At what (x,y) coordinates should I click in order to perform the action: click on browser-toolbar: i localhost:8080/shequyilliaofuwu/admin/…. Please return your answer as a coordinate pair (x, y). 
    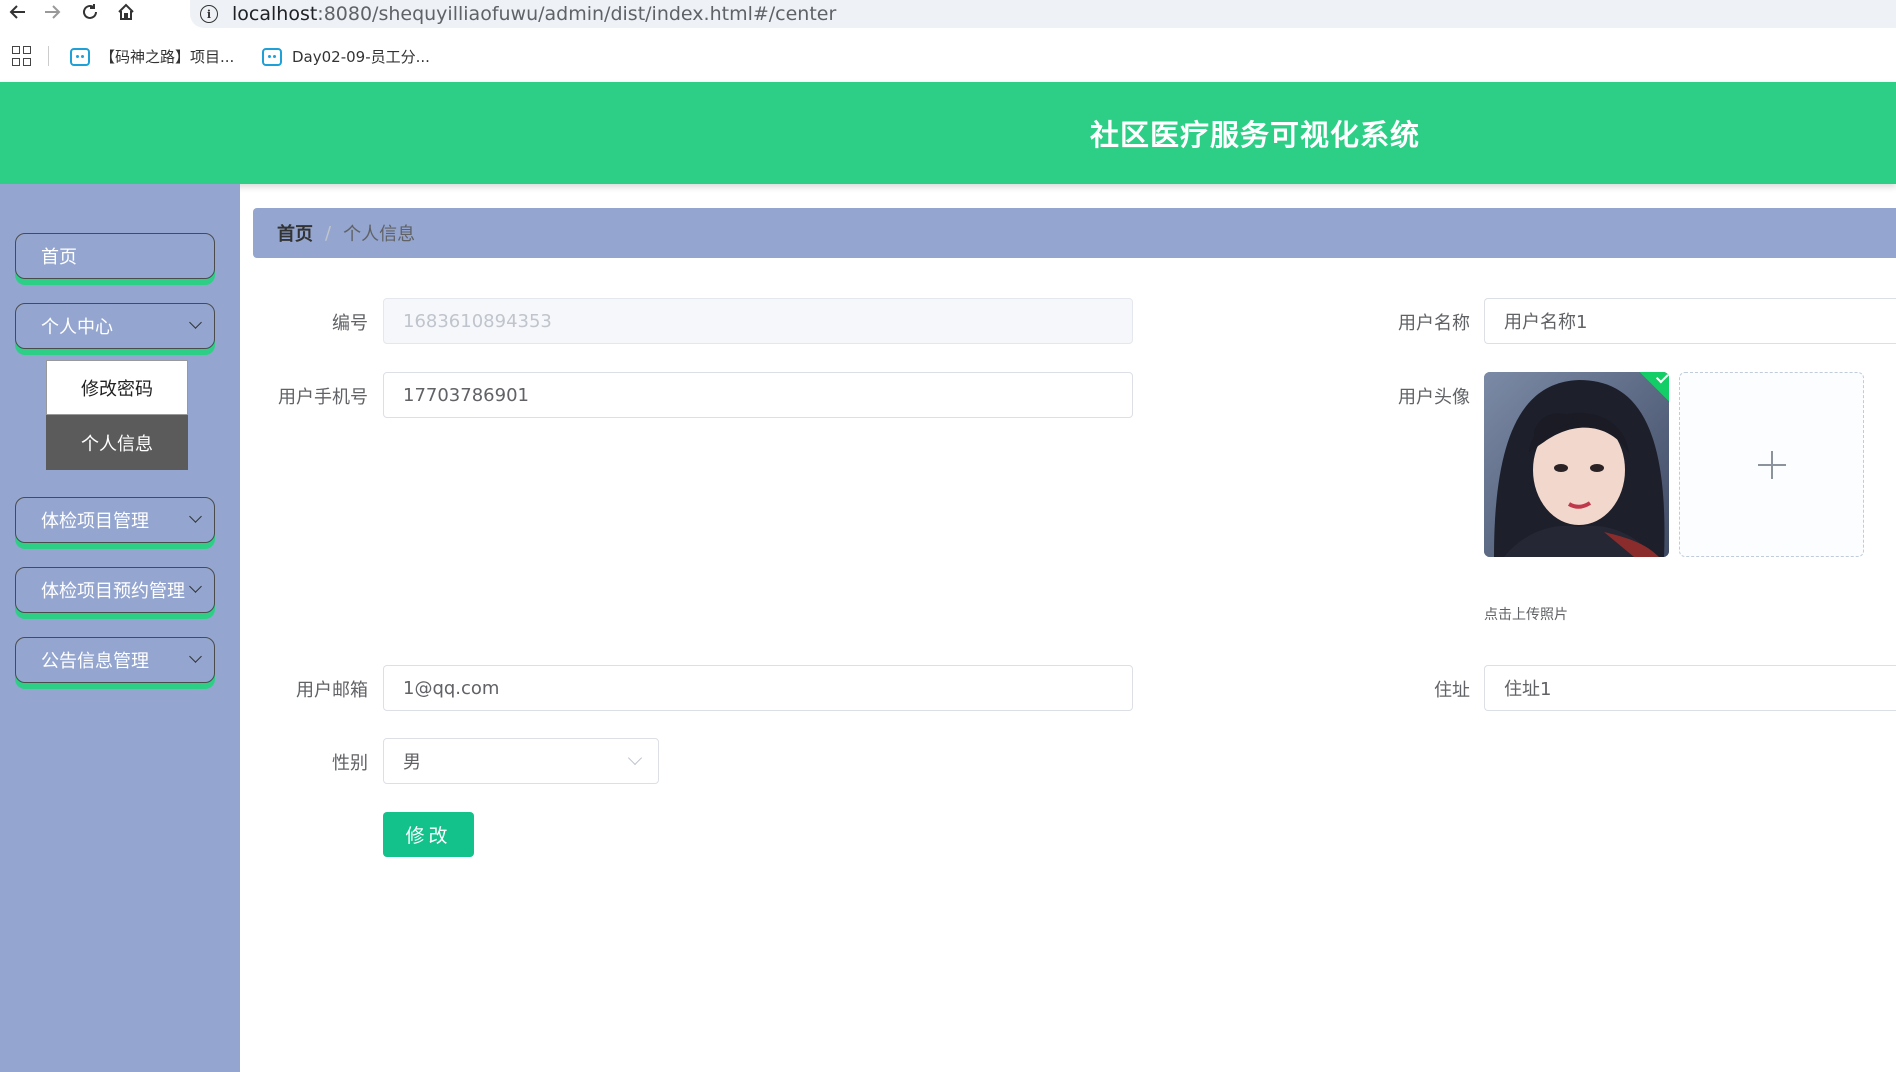
    Looking at the image, I should click on (948, 15).